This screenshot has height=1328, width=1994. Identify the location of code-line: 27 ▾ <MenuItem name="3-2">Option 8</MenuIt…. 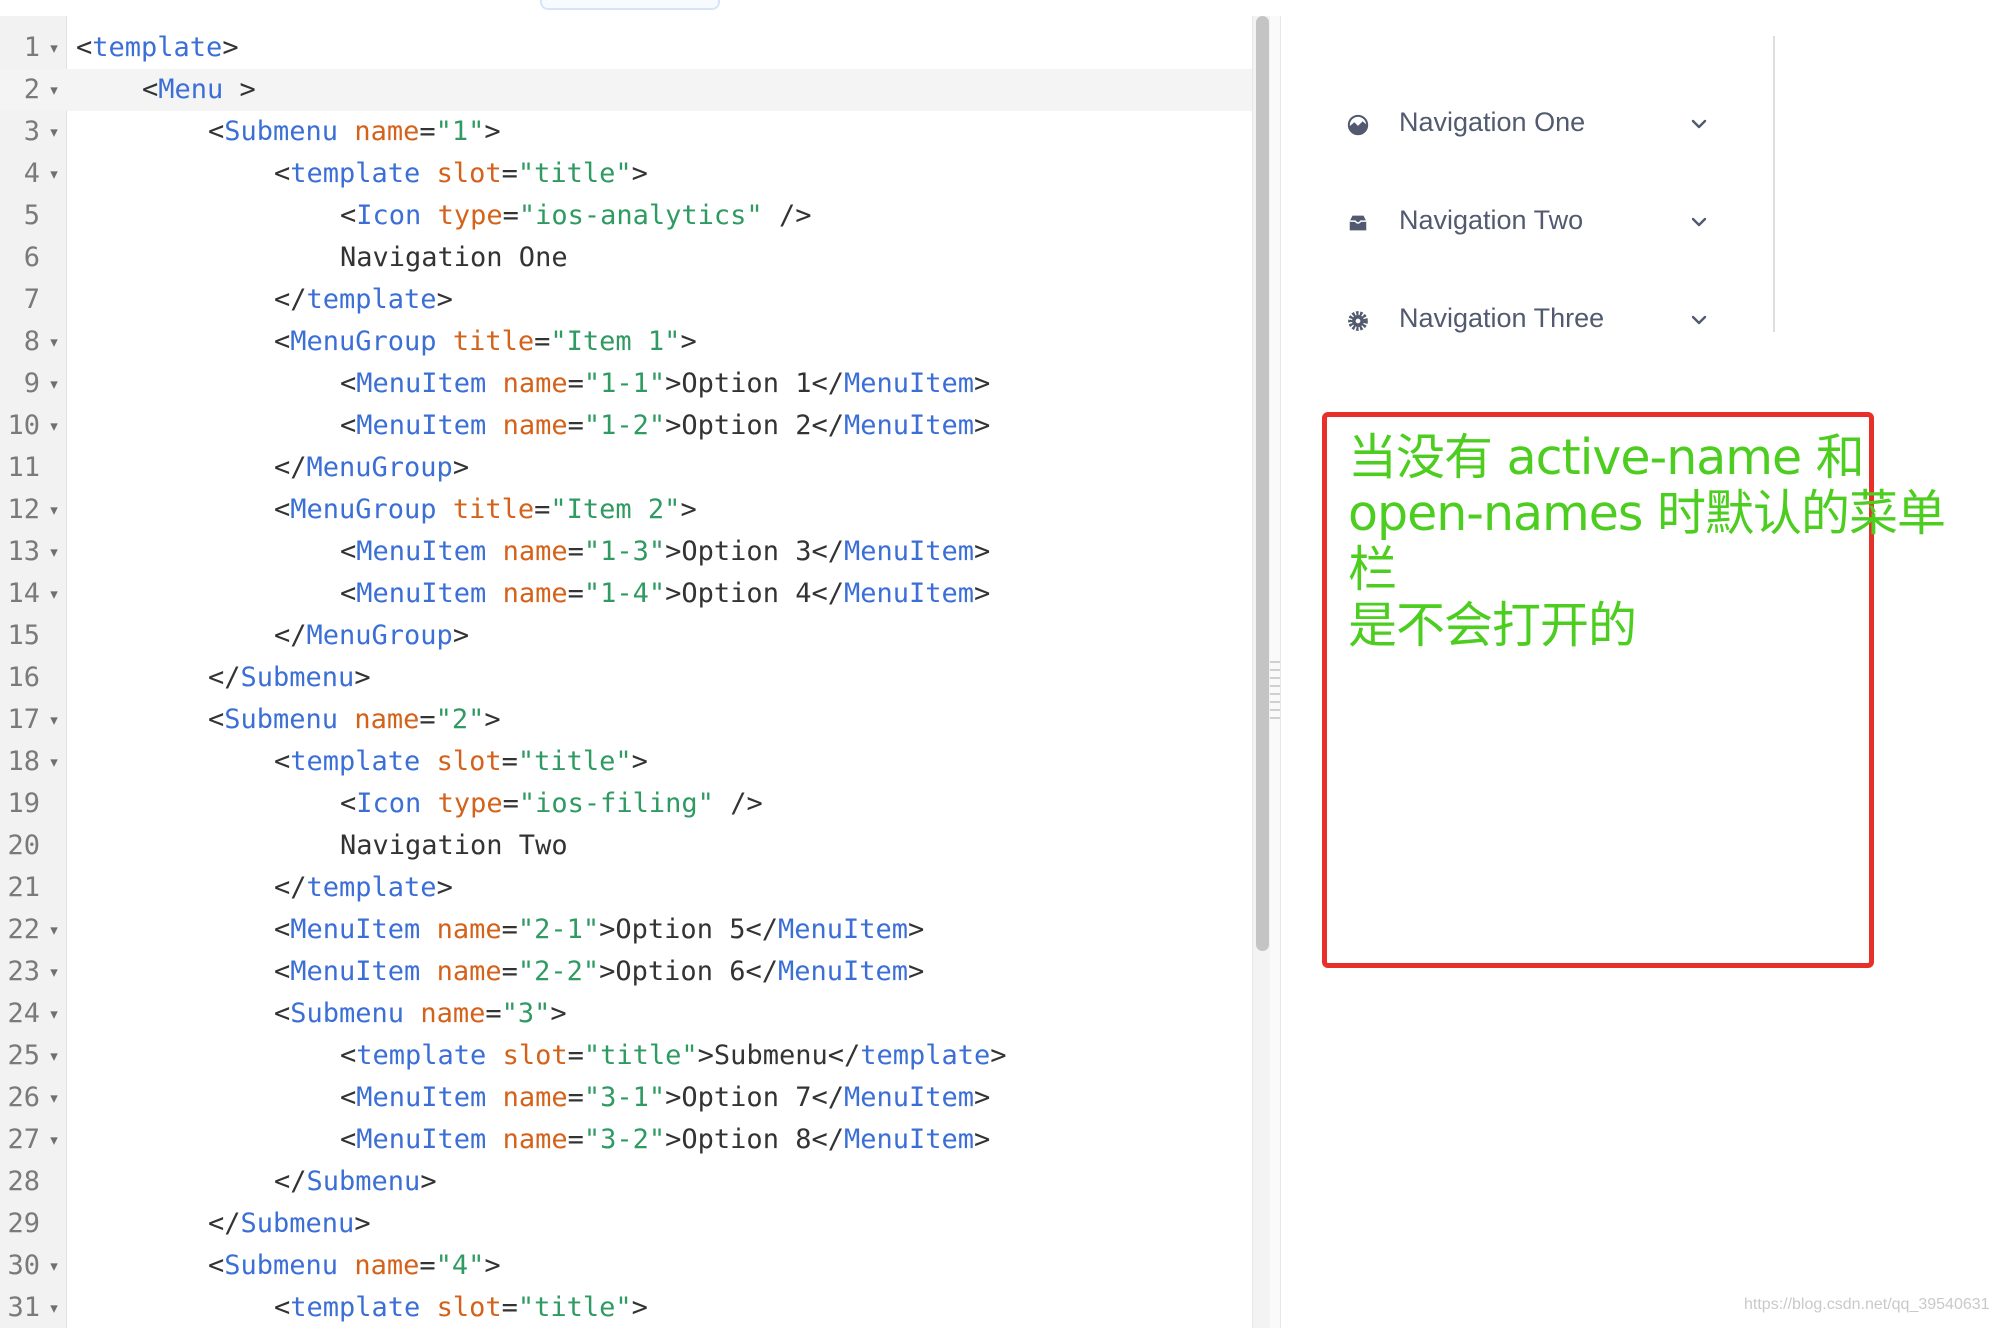
(626, 1140).